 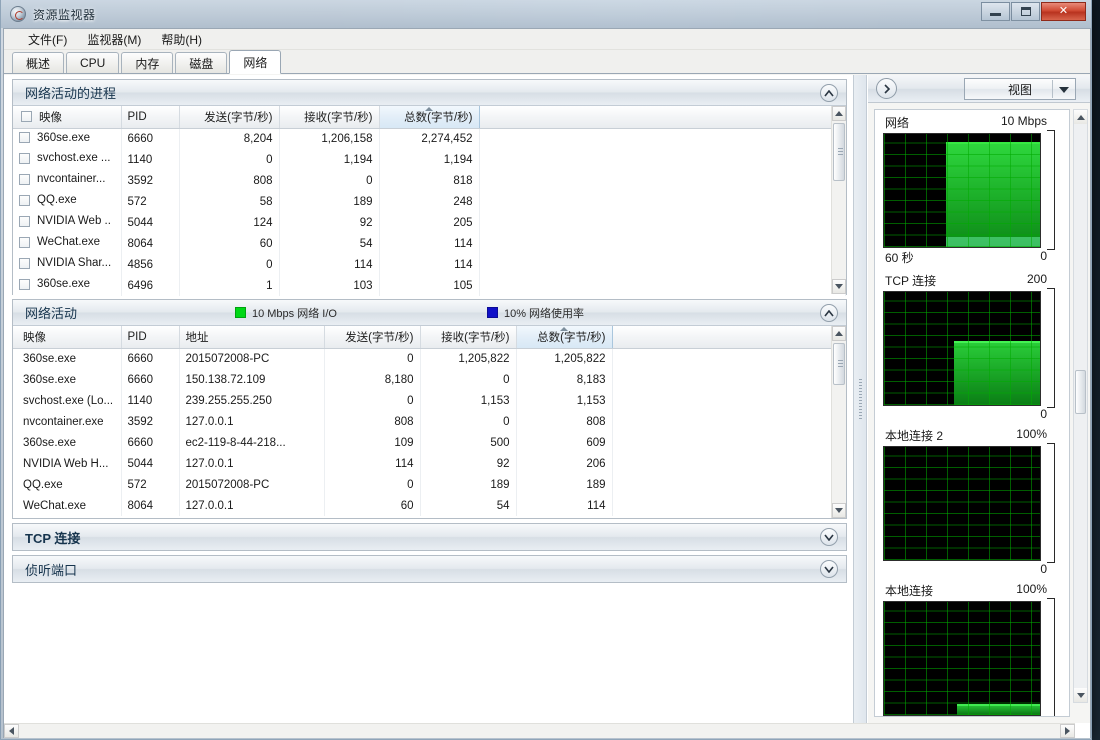 I want to click on processes-vertical-scrollbar, so click(x=838, y=200).